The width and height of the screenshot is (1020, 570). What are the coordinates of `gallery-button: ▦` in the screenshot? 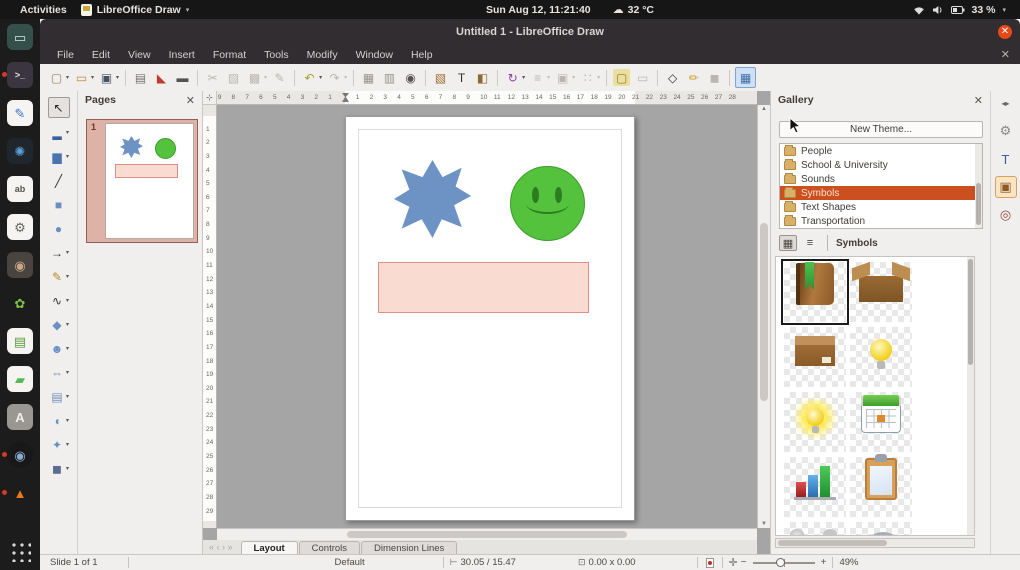 It's located at (746, 77).